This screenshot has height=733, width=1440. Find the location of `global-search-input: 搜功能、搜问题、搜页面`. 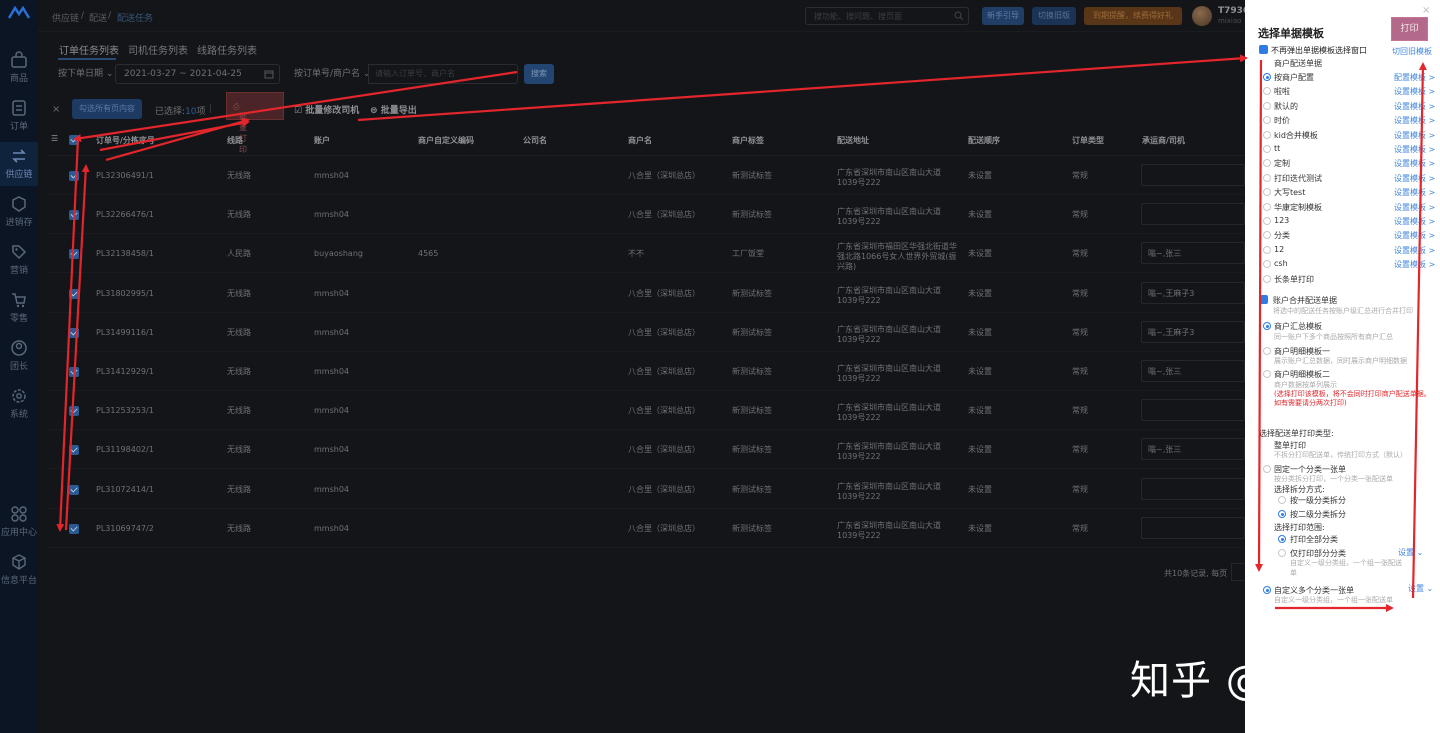

global-search-input: 搜功能、搜问题、搜页面 is located at coordinates (887, 16).